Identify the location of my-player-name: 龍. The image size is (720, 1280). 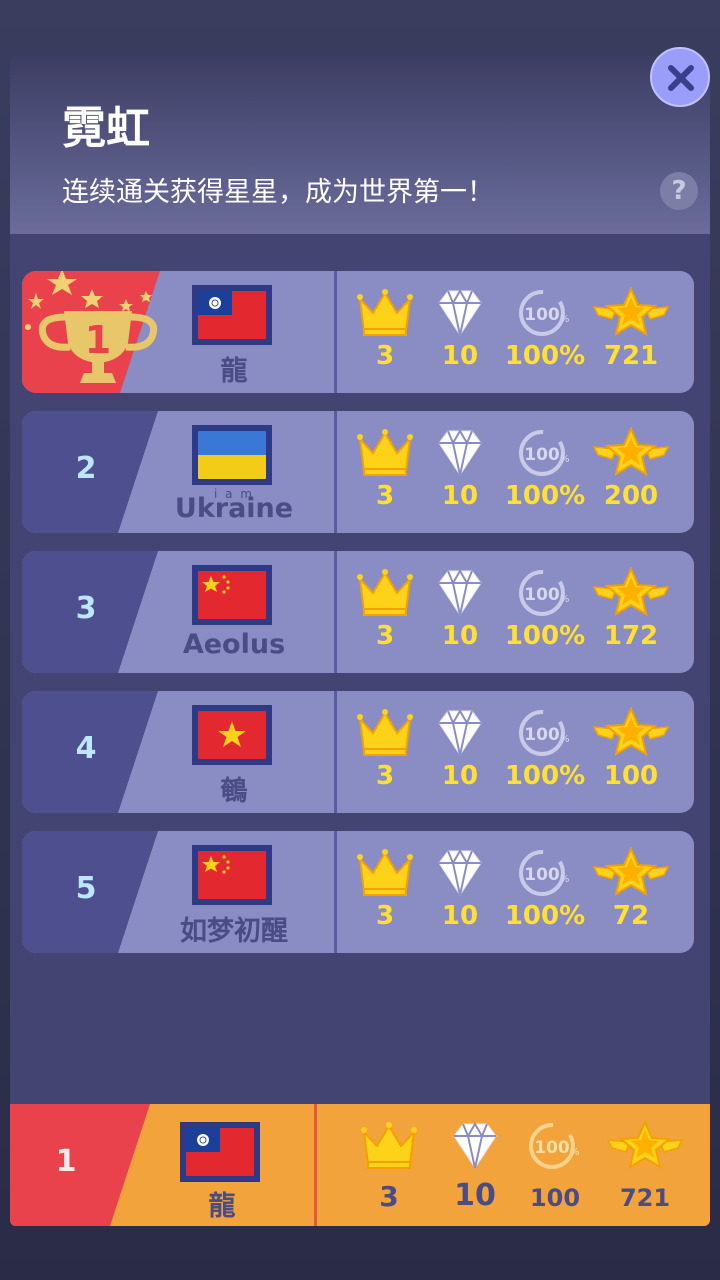
(222, 1206).